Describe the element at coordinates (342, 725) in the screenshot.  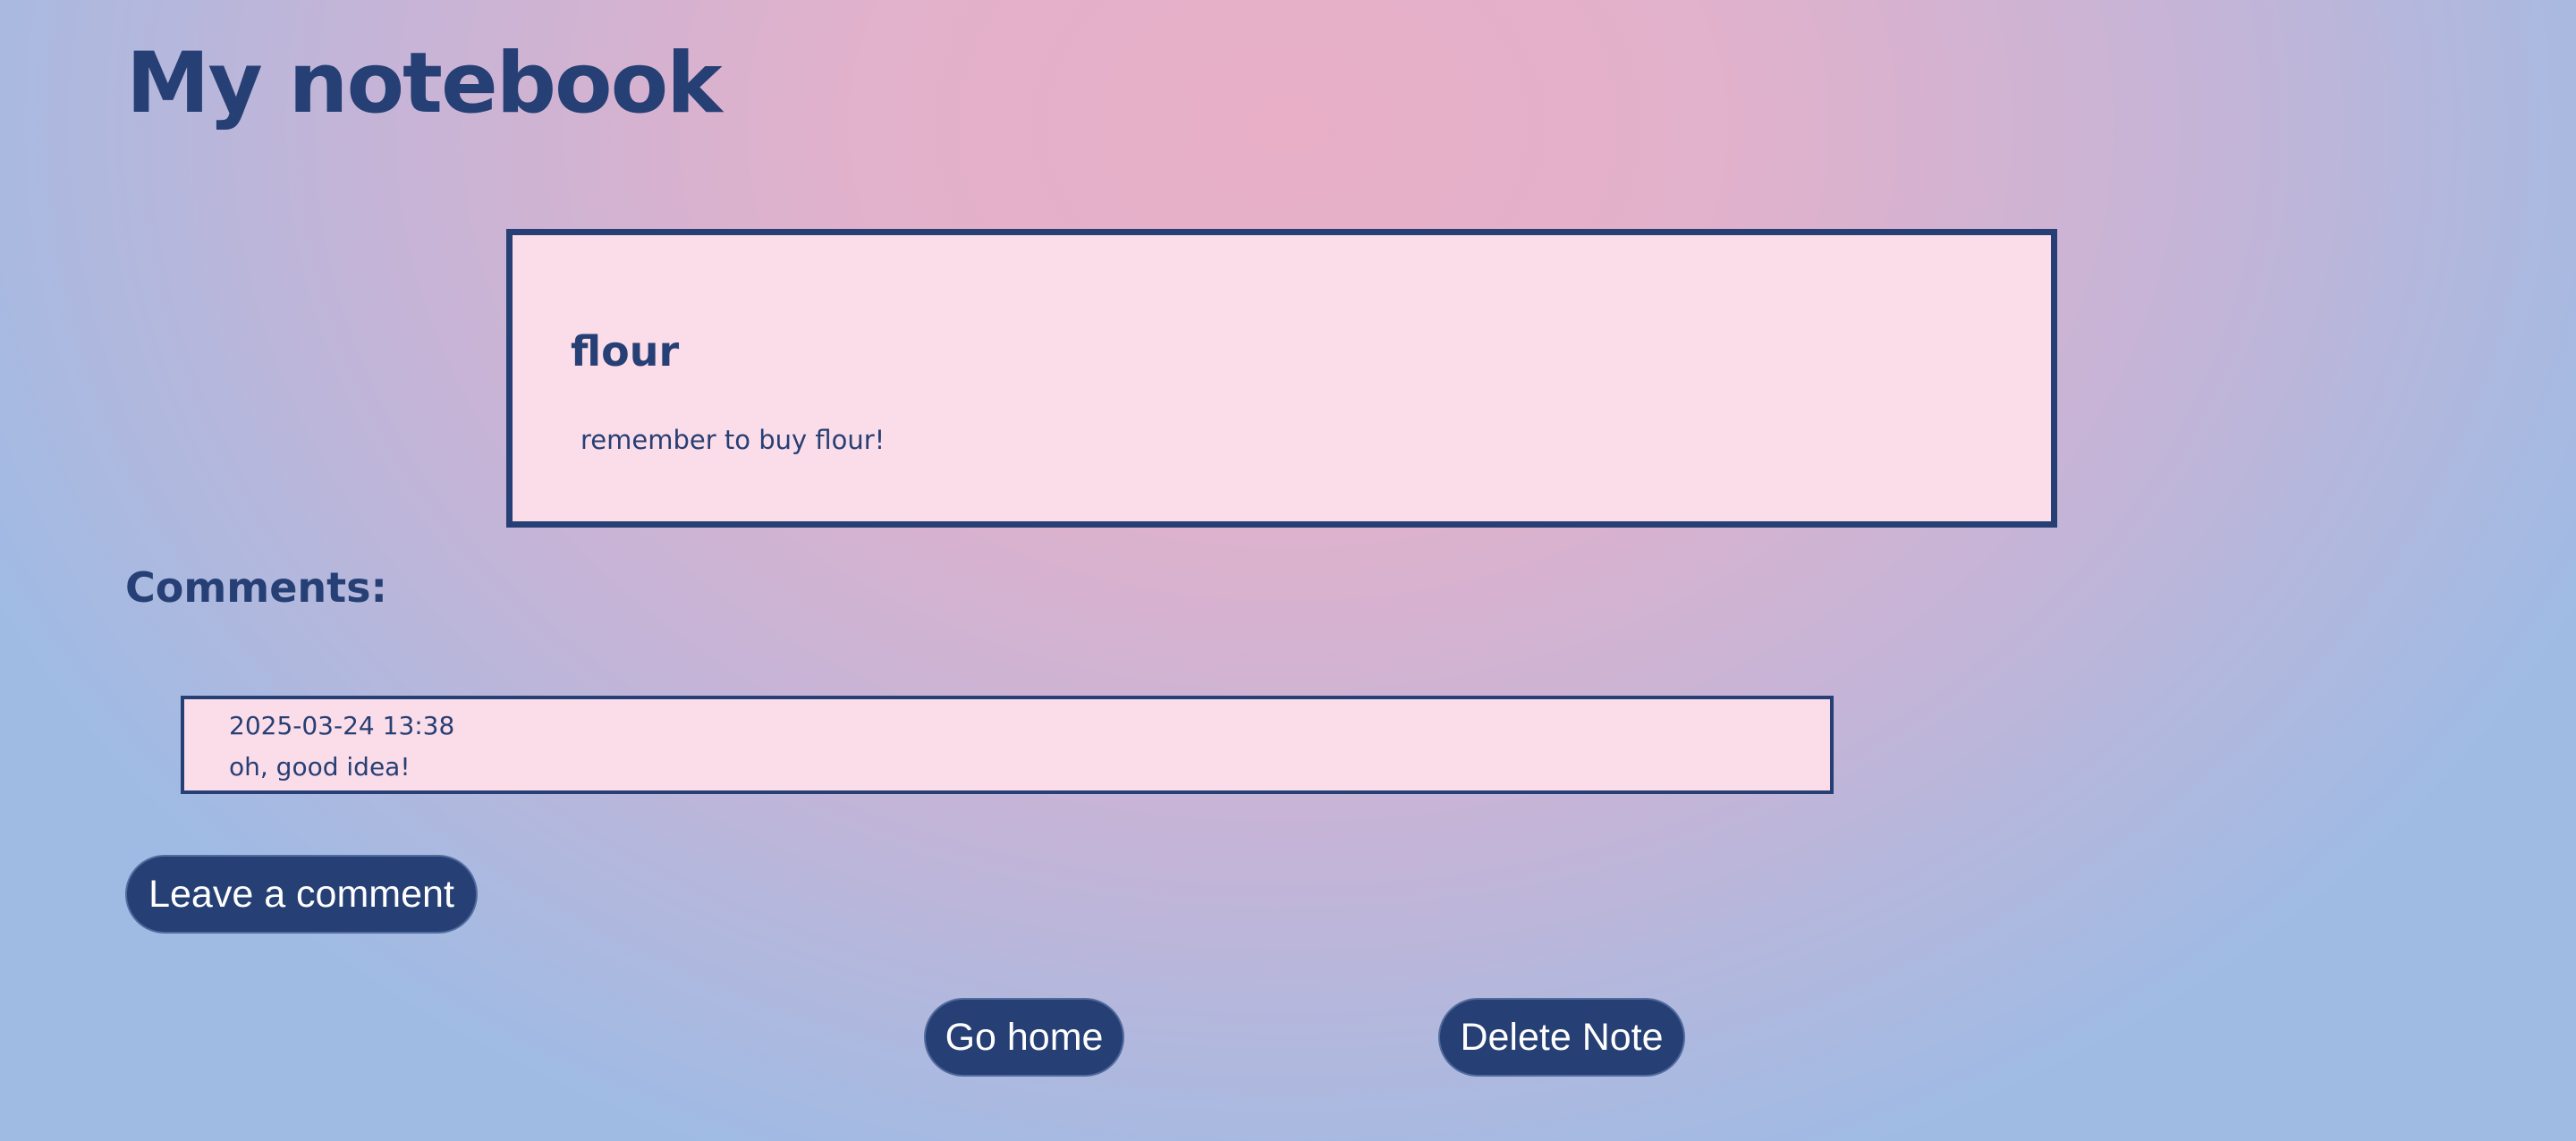
I see `comment-timestamp: 2025-03-24 13:38` at that location.